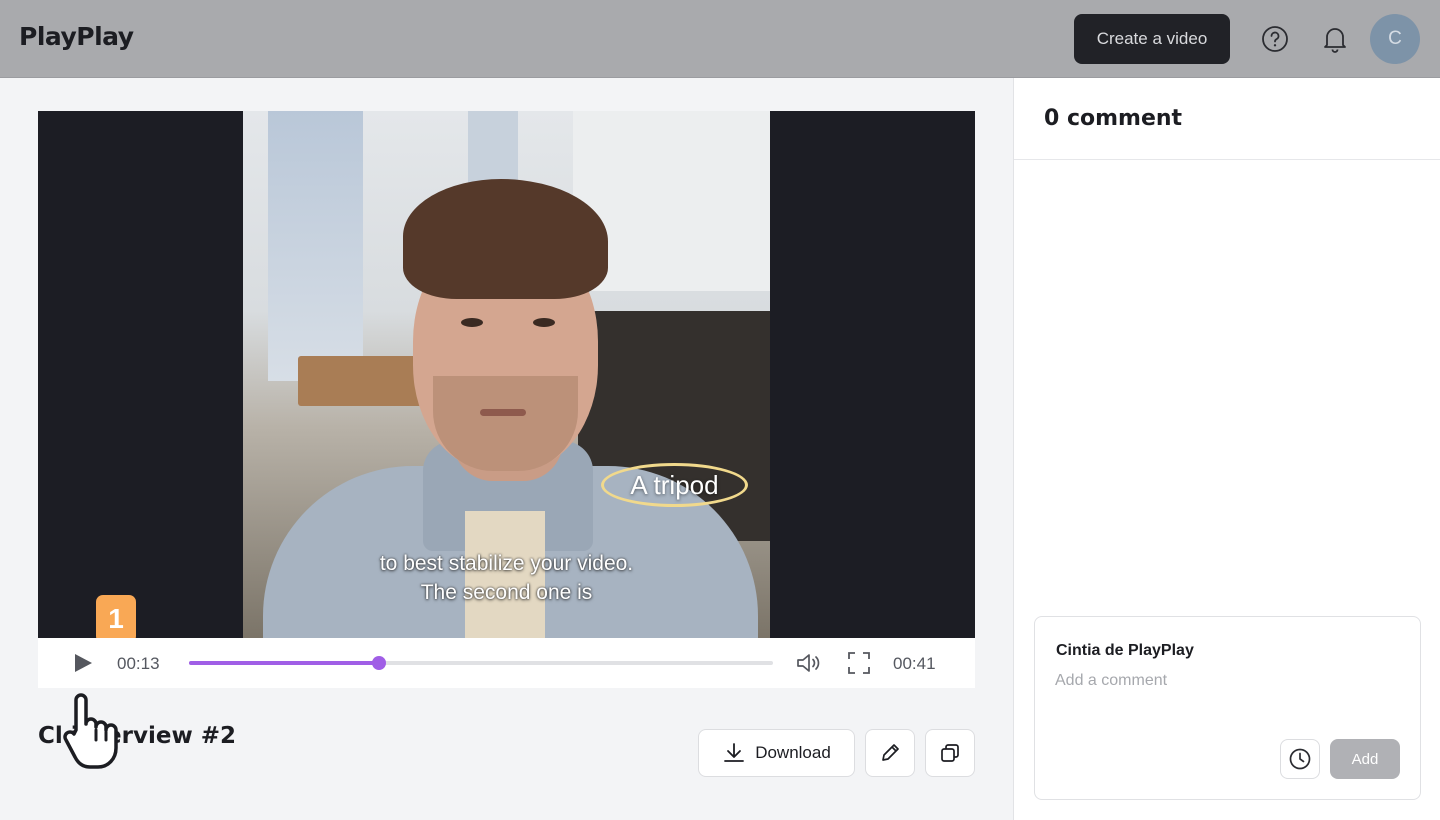 This screenshot has width=1440, height=820. I want to click on create-video-button: Create a video, so click(1152, 39).